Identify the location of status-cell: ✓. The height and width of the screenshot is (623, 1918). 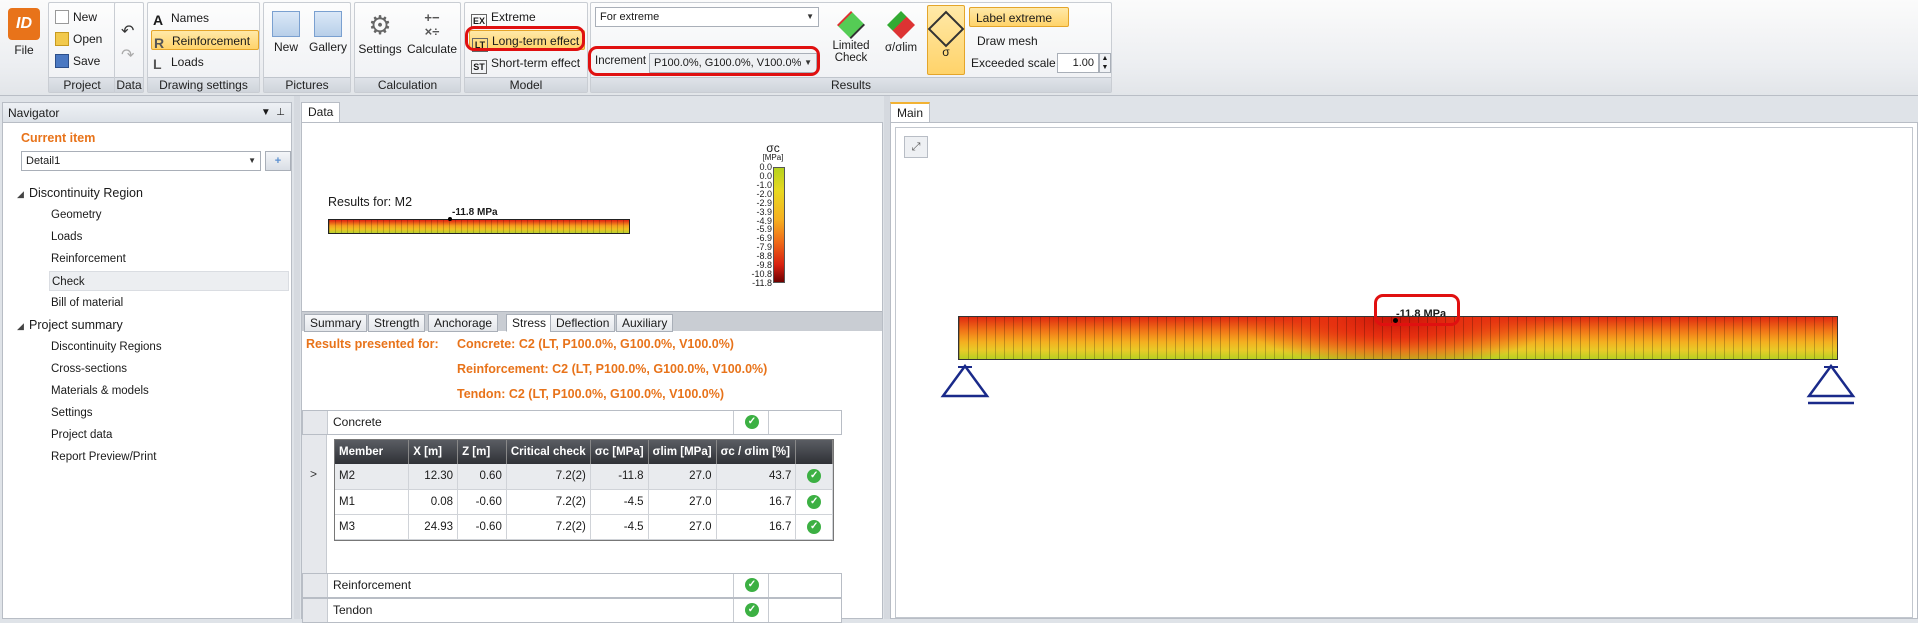
(814, 527).